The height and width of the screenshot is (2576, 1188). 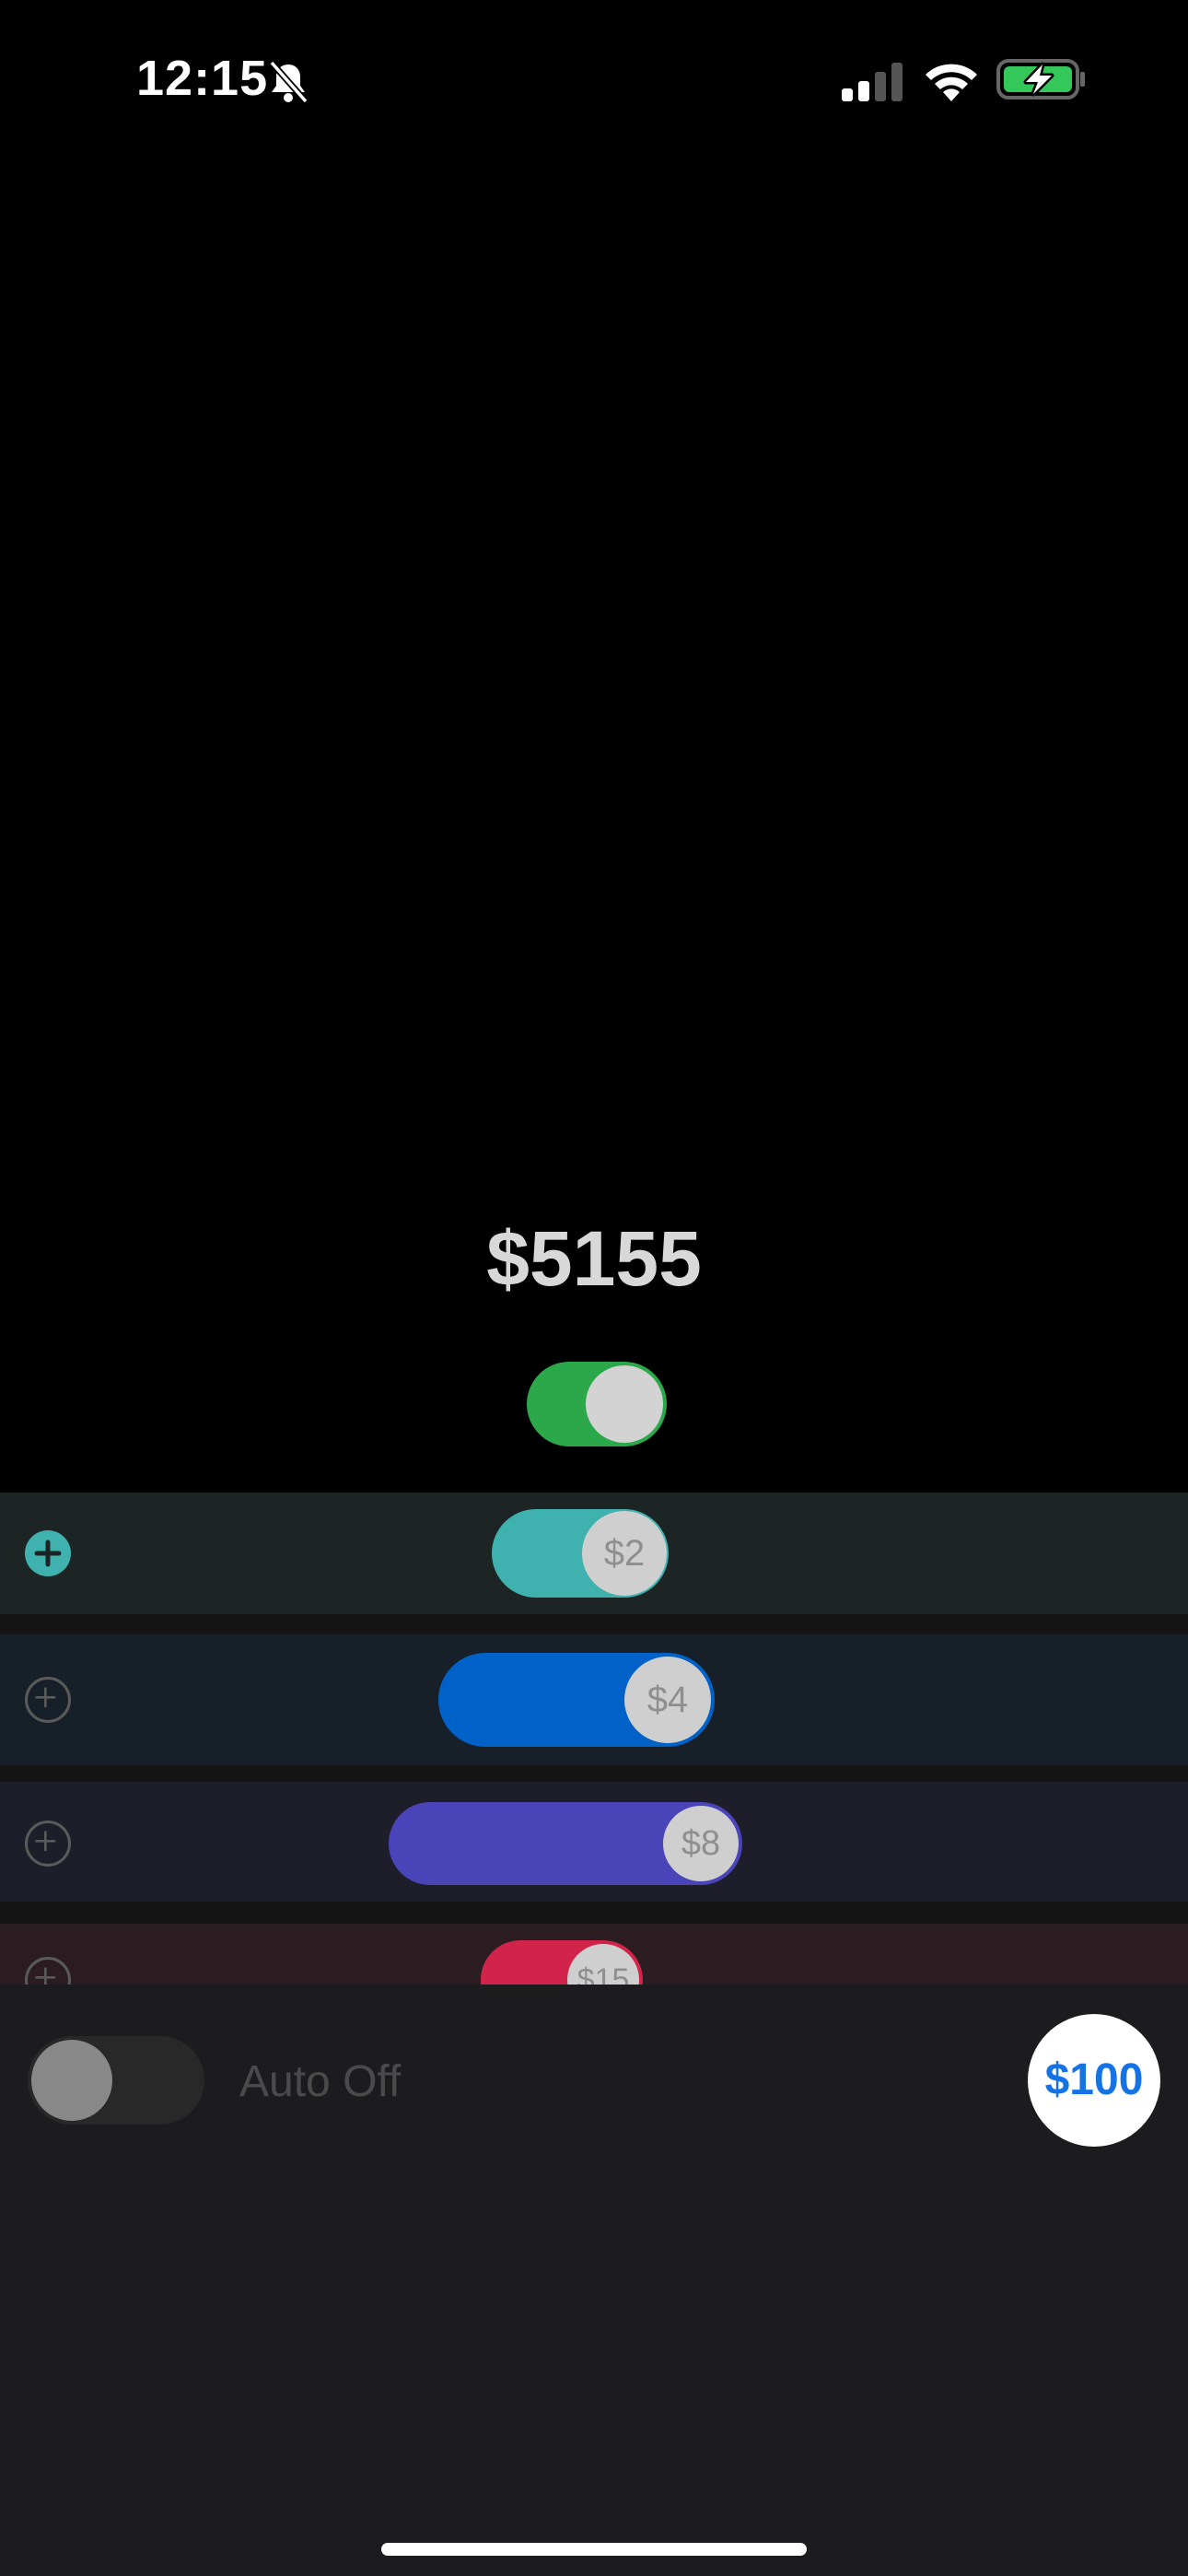 I want to click on amount-button: $100, so click(x=1094, y=2080).